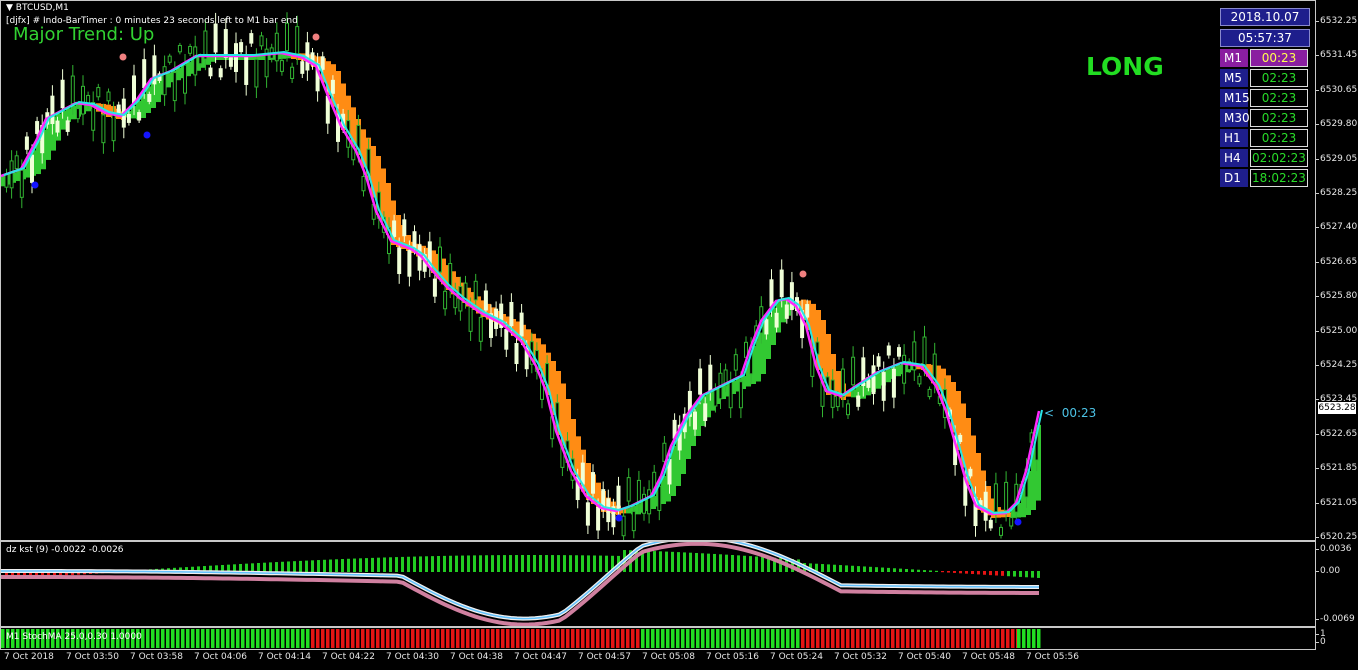 The width and height of the screenshot is (1358, 670). Describe the element at coordinates (1336, 193) in the screenshot. I see `price-tick: 6528.25` at that location.